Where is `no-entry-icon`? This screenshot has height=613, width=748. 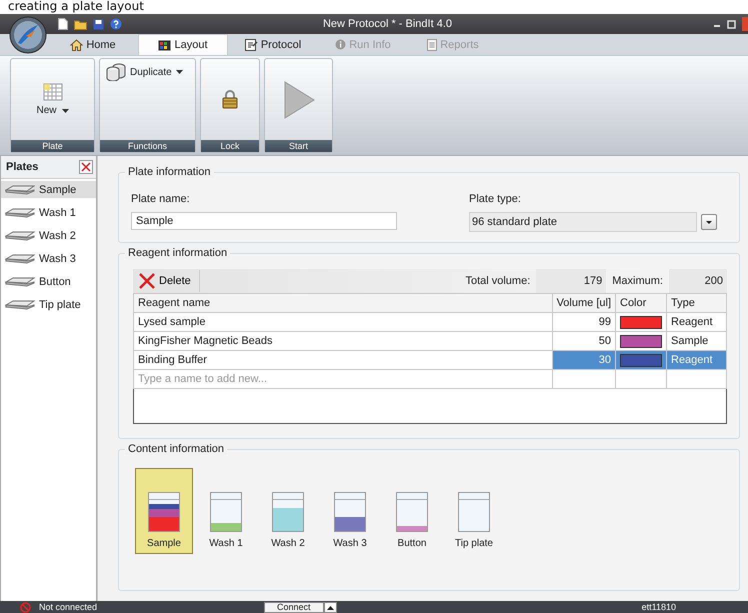
no-entry-icon is located at coordinates (25, 607).